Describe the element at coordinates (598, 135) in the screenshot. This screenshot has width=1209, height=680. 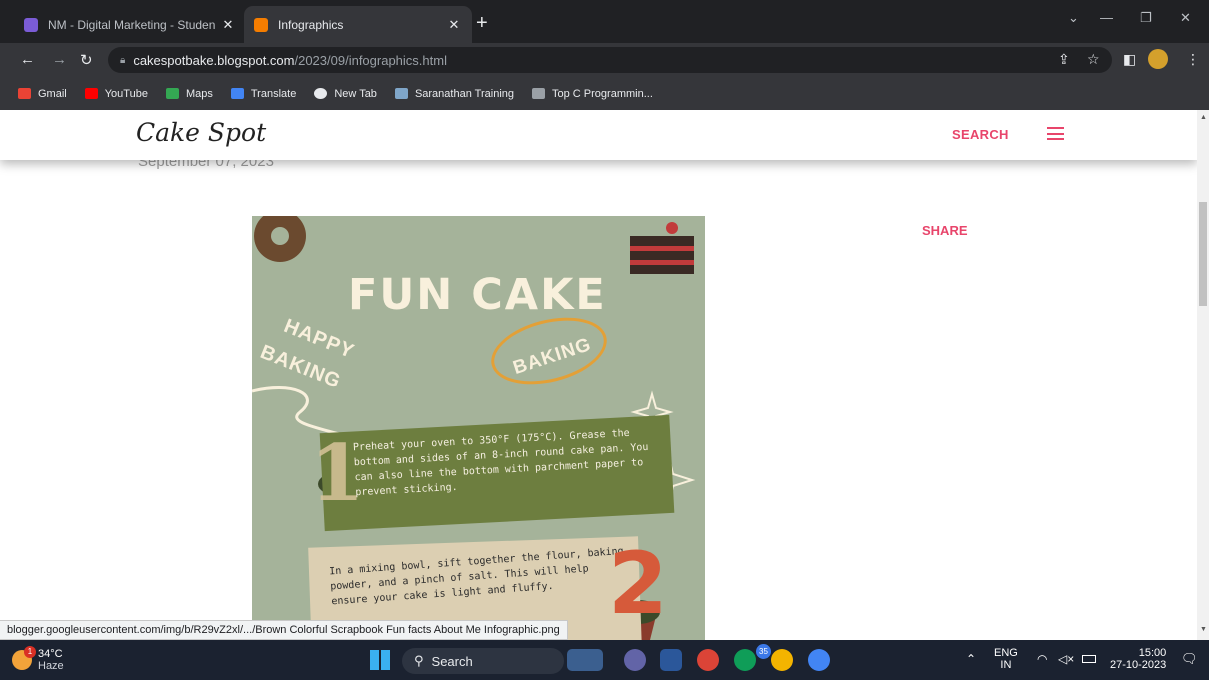
I see `blog-header: Cake Spot SEARCH` at that location.